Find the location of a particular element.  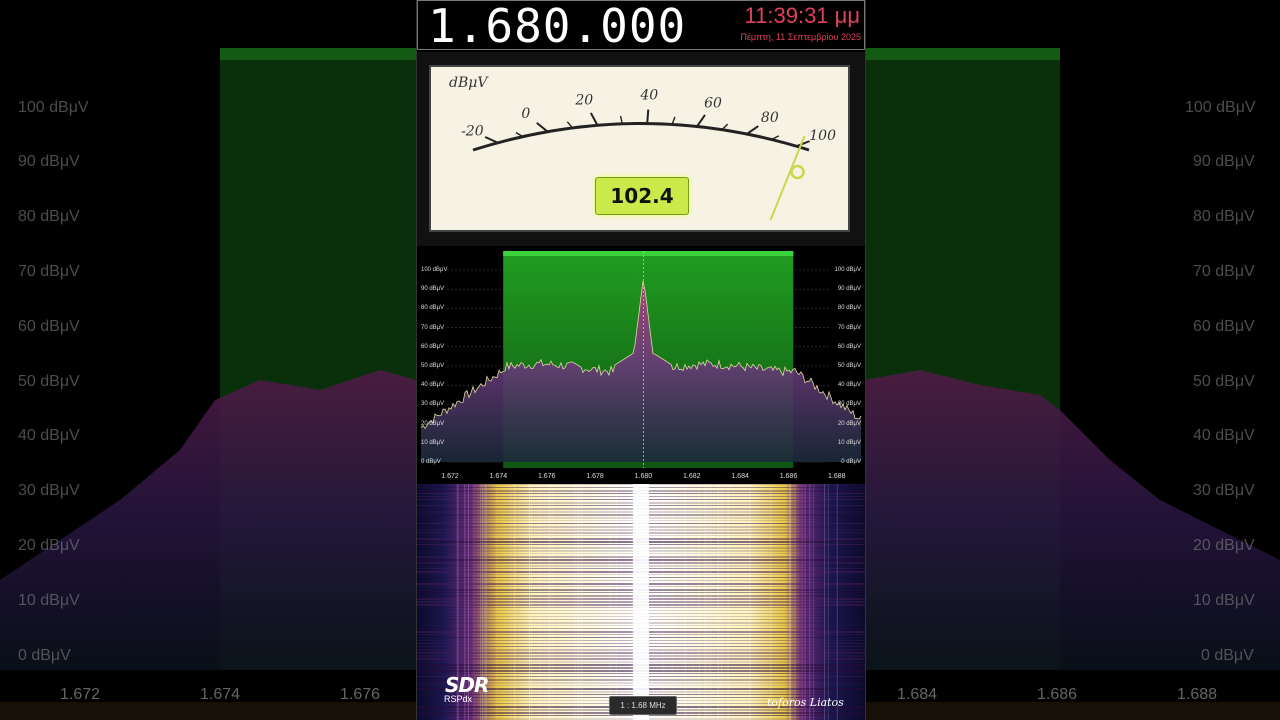

bg-db-label: 70 dBμV is located at coordinates (49, 271).